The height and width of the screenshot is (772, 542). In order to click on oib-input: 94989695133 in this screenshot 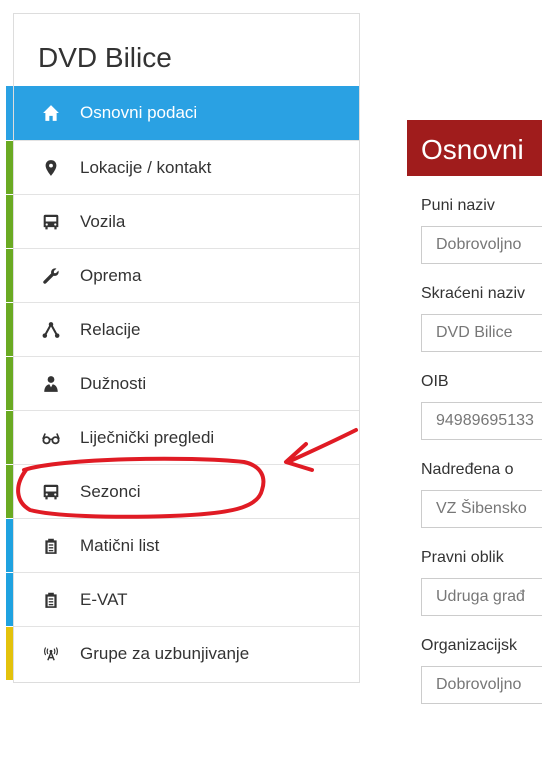, I will do `click(481, 421)`.